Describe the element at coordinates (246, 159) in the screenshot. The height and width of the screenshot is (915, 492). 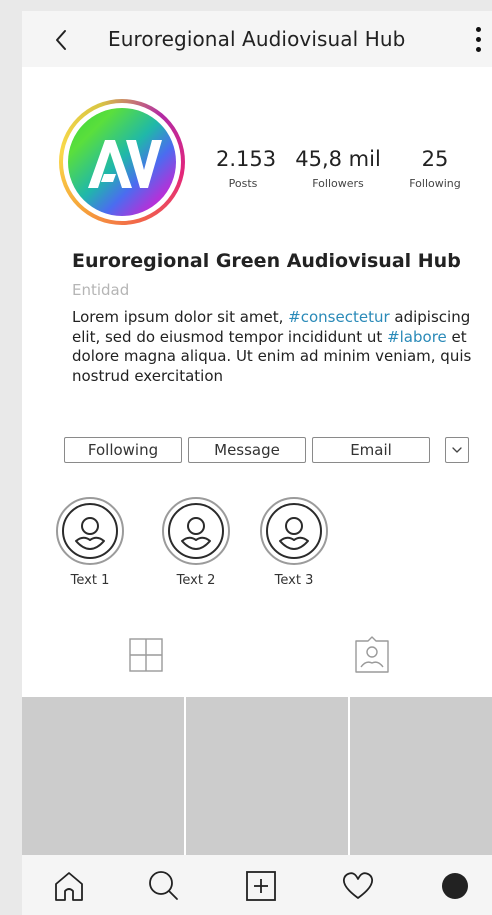
I see `posts-count: 2.153` at that location.